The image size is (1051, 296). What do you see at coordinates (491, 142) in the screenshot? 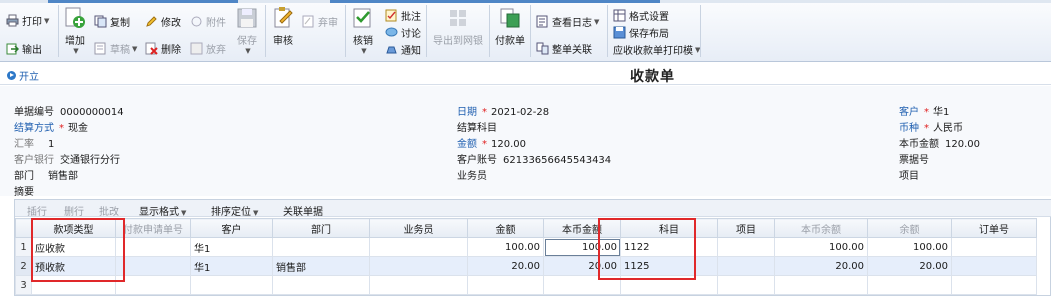
I see `amount-field: 金额 * 120.00` at bounding box center [491, 142].